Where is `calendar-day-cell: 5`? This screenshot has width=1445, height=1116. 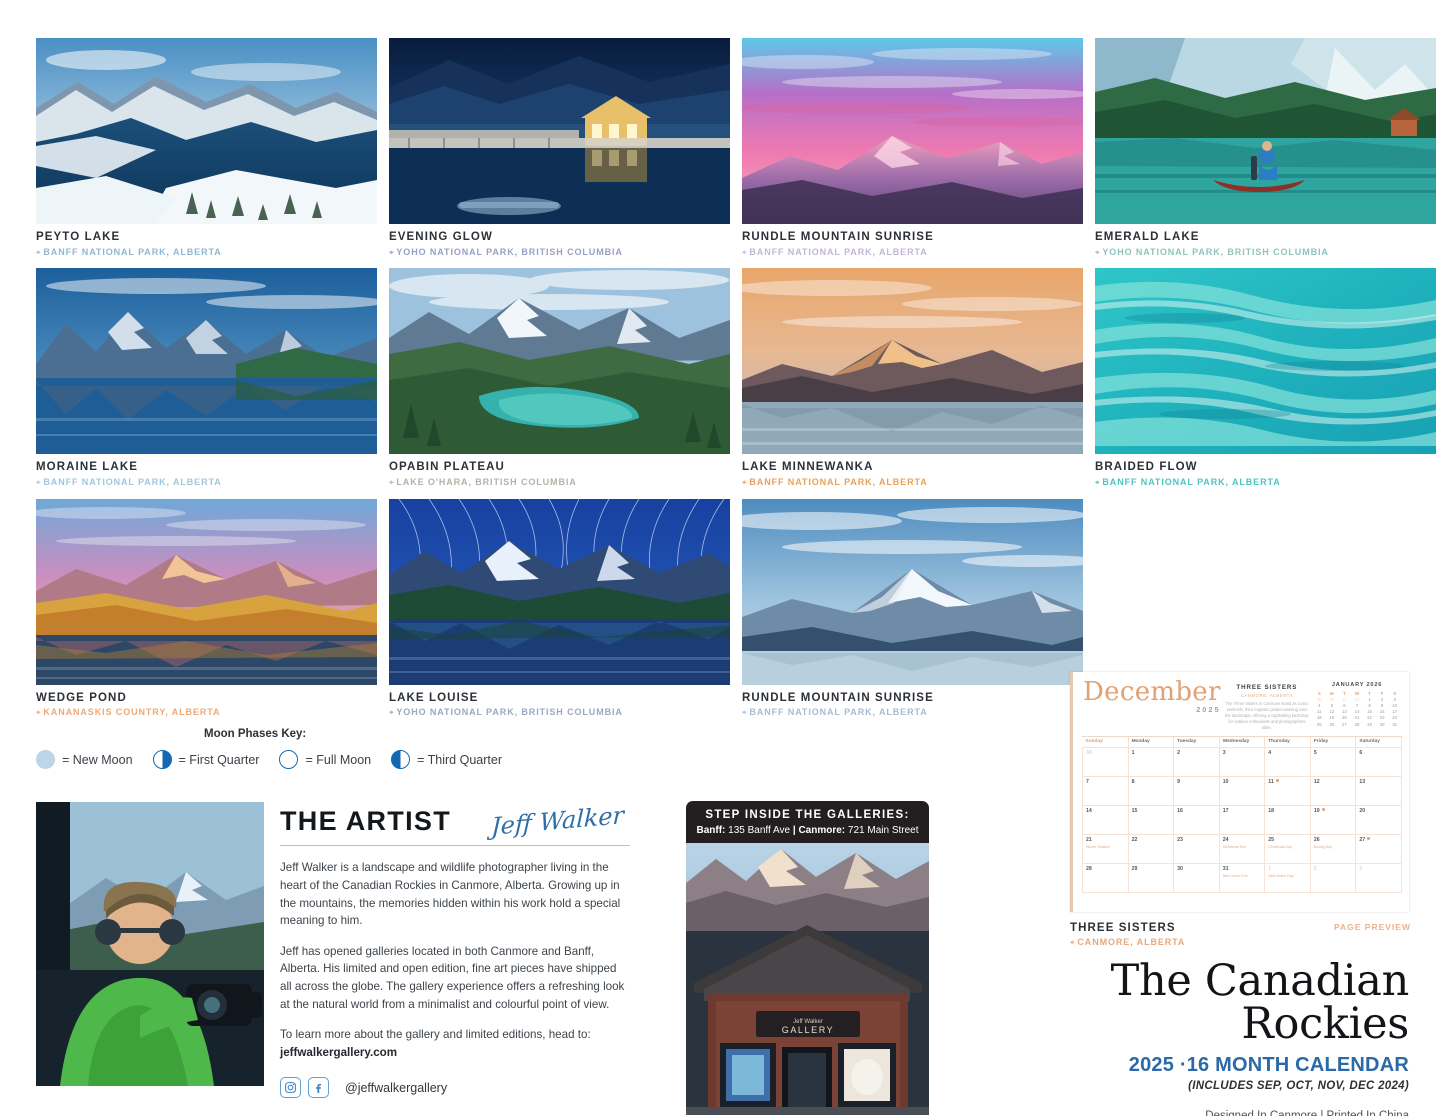
calendar-day-cell: 5 is located at coordinates (1333, 762).